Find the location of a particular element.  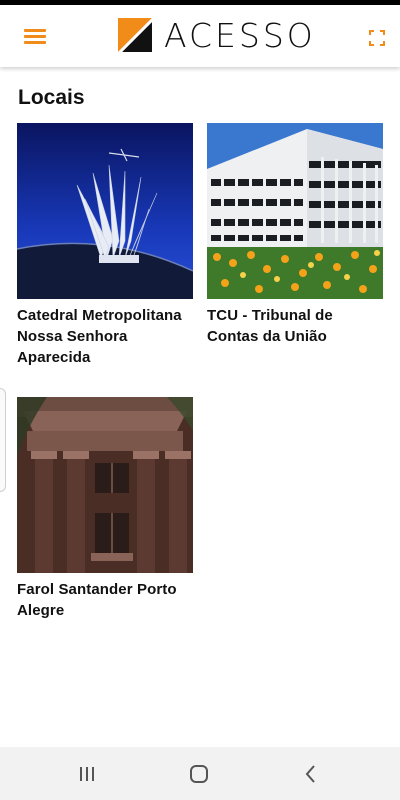

farol-santander-photo is located at coordinates (105, 485).